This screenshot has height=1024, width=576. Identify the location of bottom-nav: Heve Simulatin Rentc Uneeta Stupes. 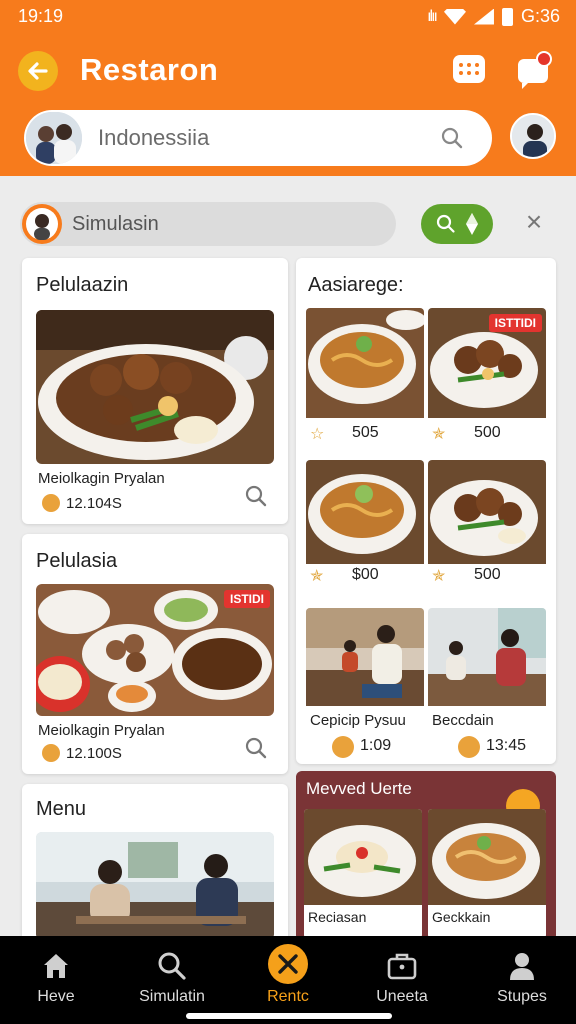
(288, 980).